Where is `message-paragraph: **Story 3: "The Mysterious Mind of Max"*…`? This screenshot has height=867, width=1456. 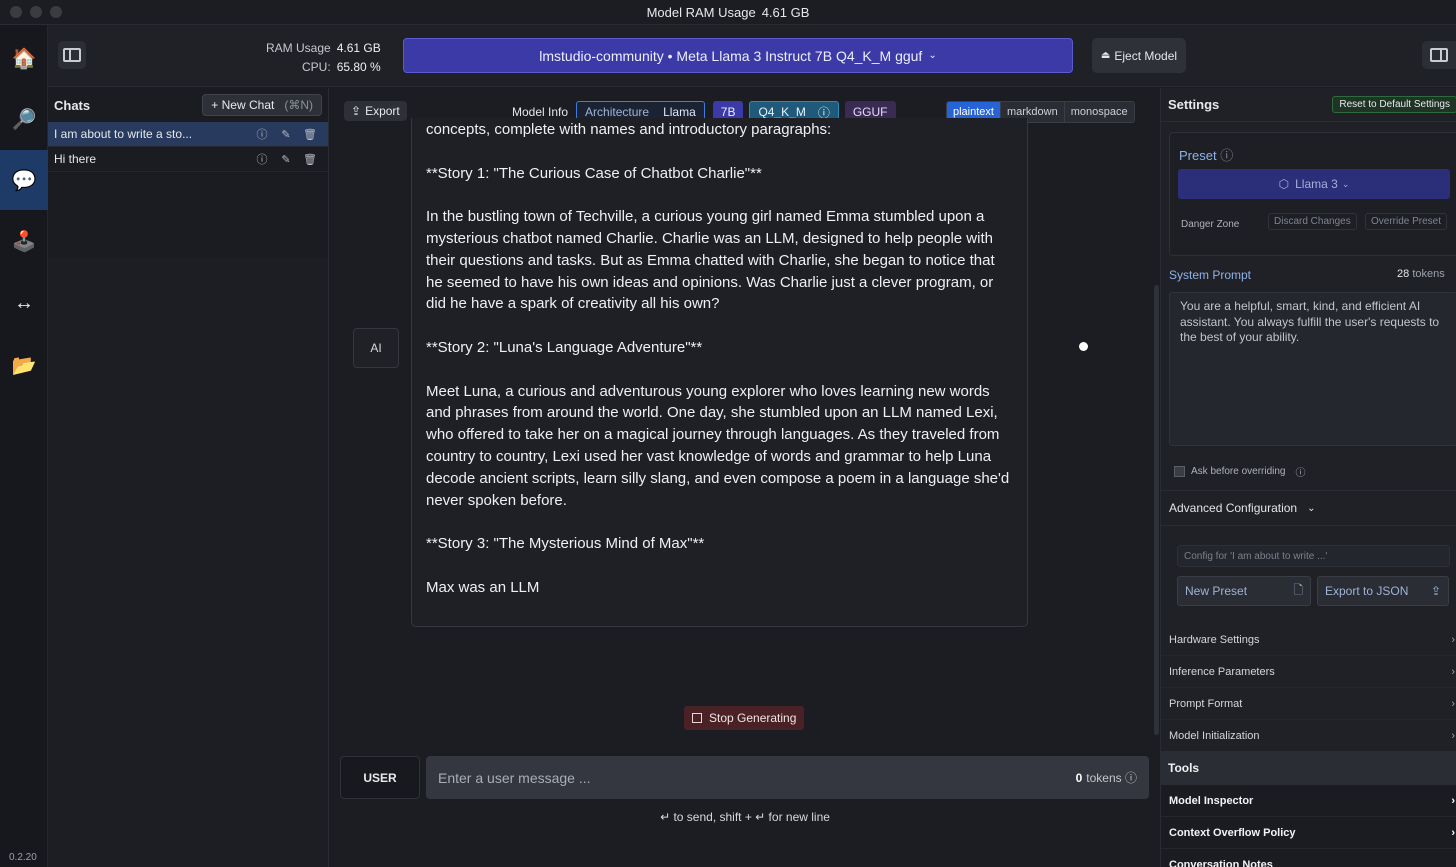 message-paragraph: **Story 3: "The Mysterious Mind of Max"*… is located at coordinates (565, 544).